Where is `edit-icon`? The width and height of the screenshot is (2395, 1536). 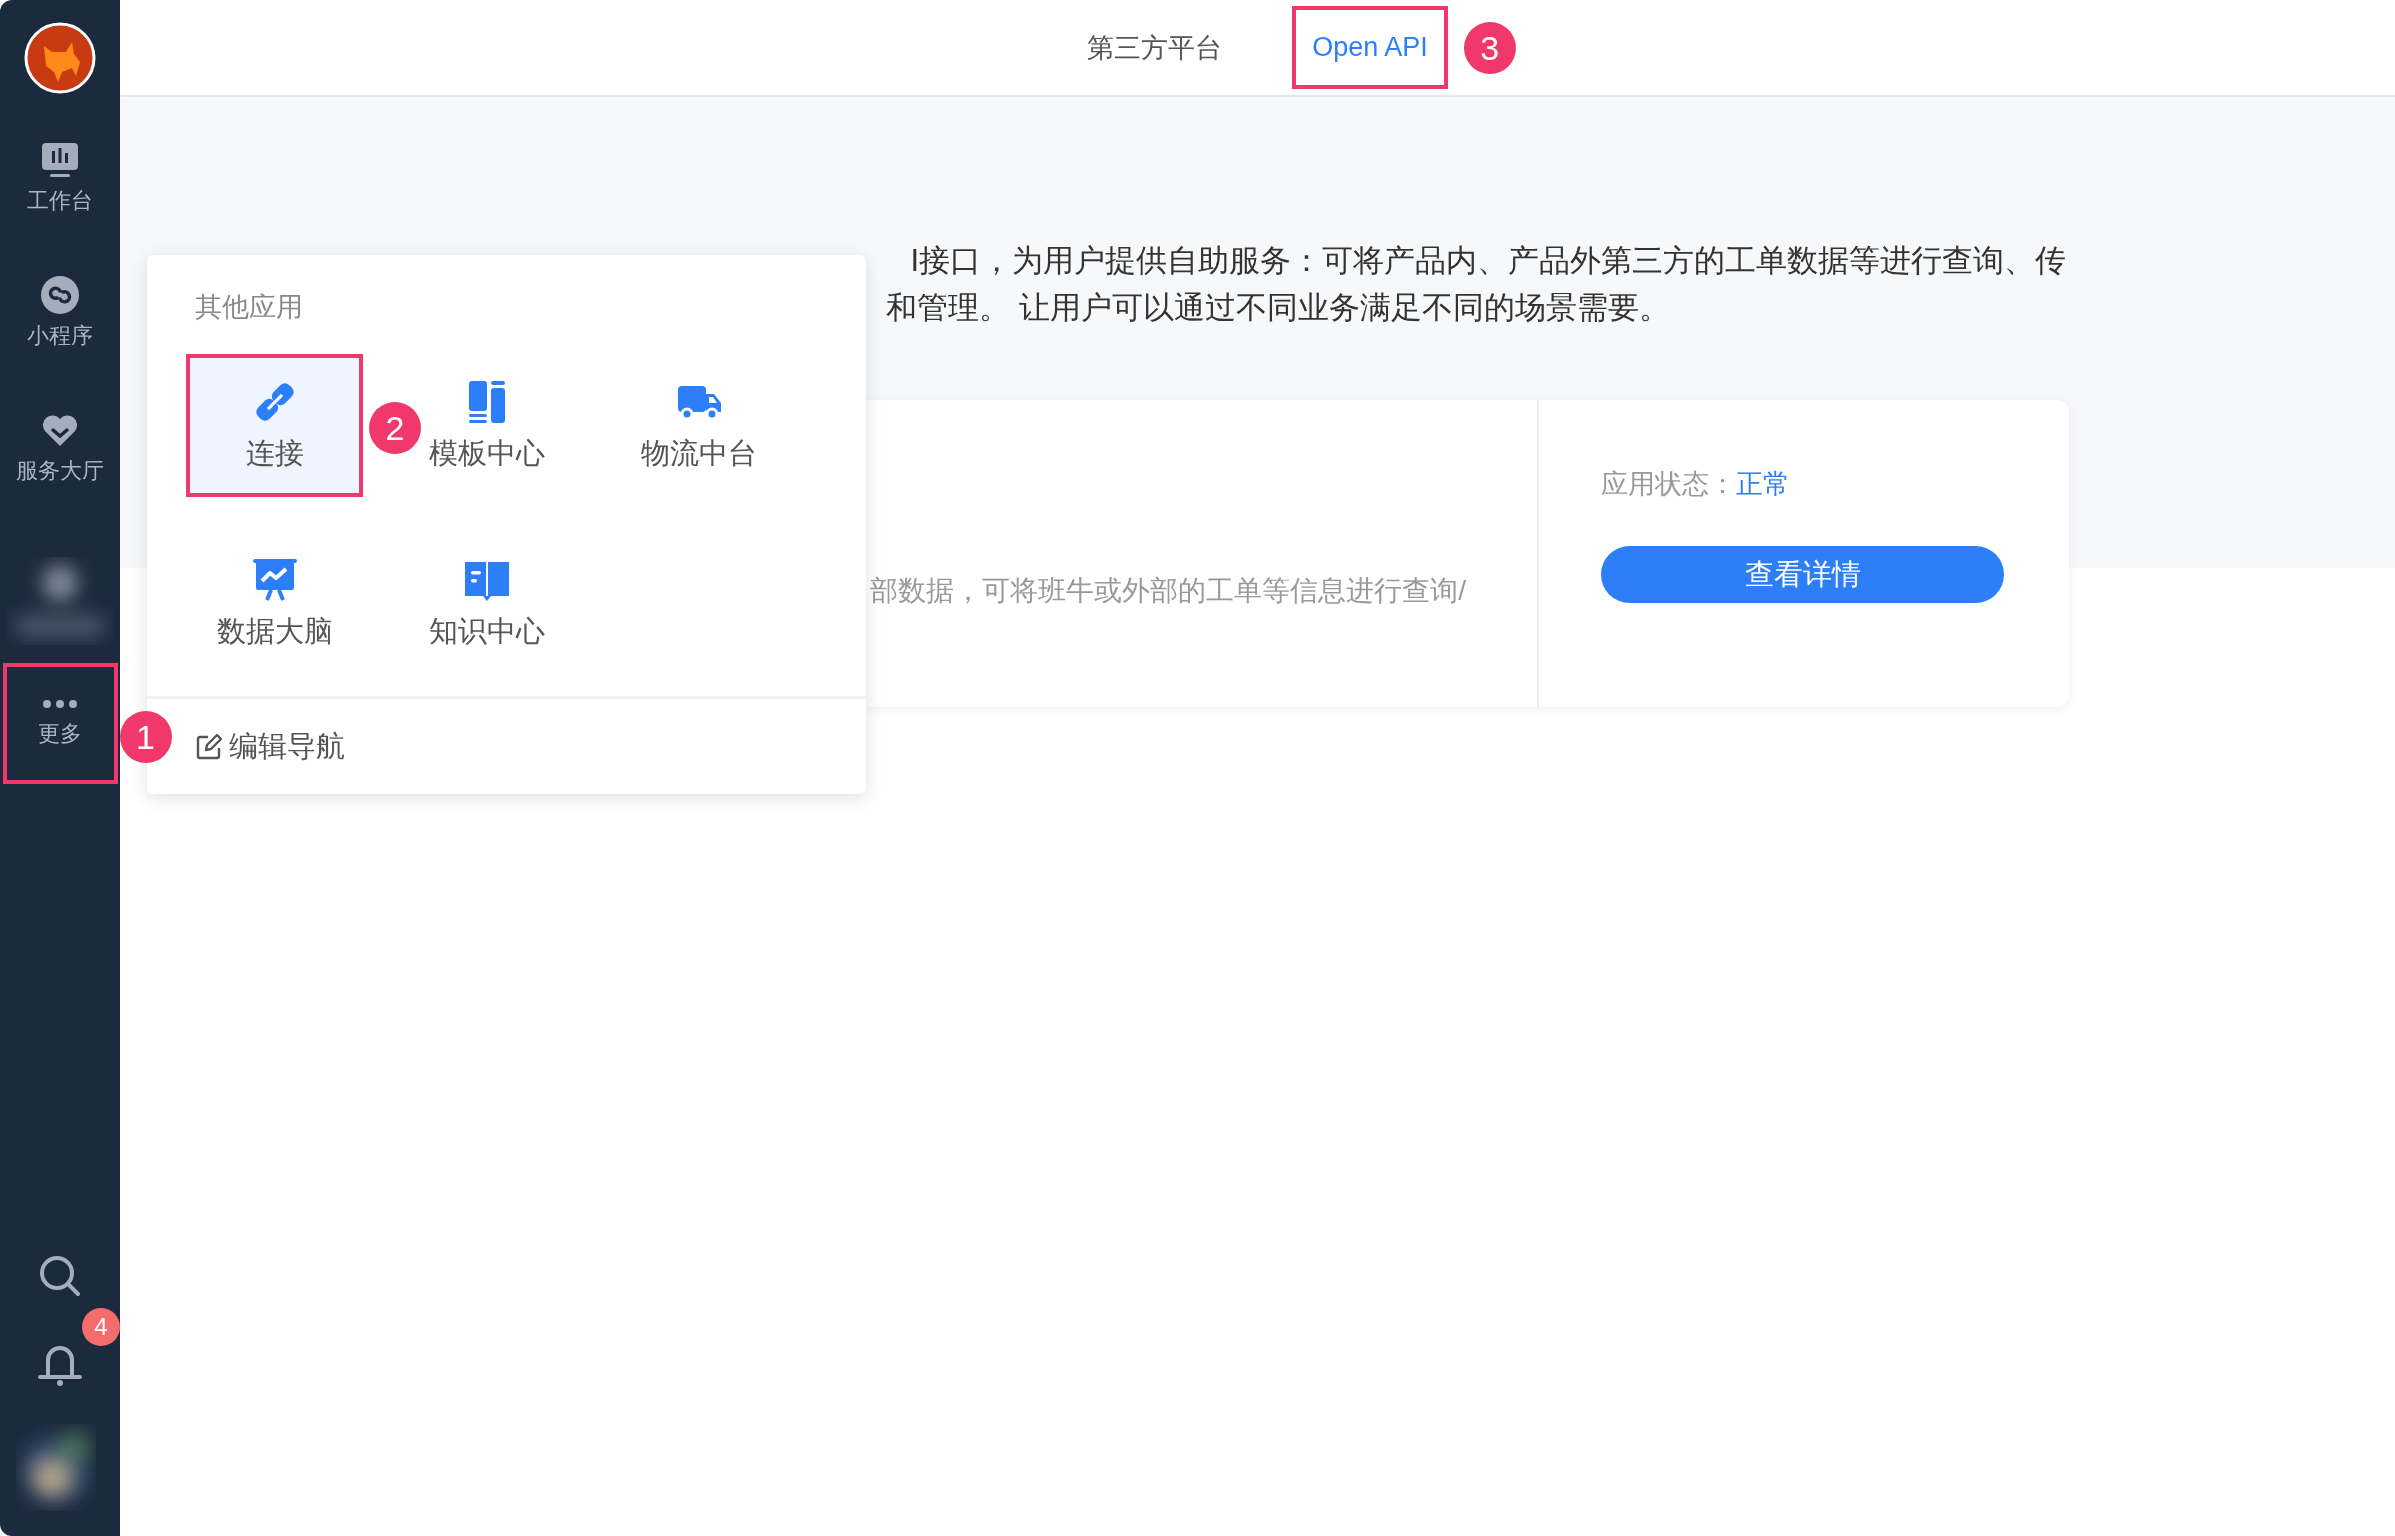 edit-icon is located at coordinates (209, 746).